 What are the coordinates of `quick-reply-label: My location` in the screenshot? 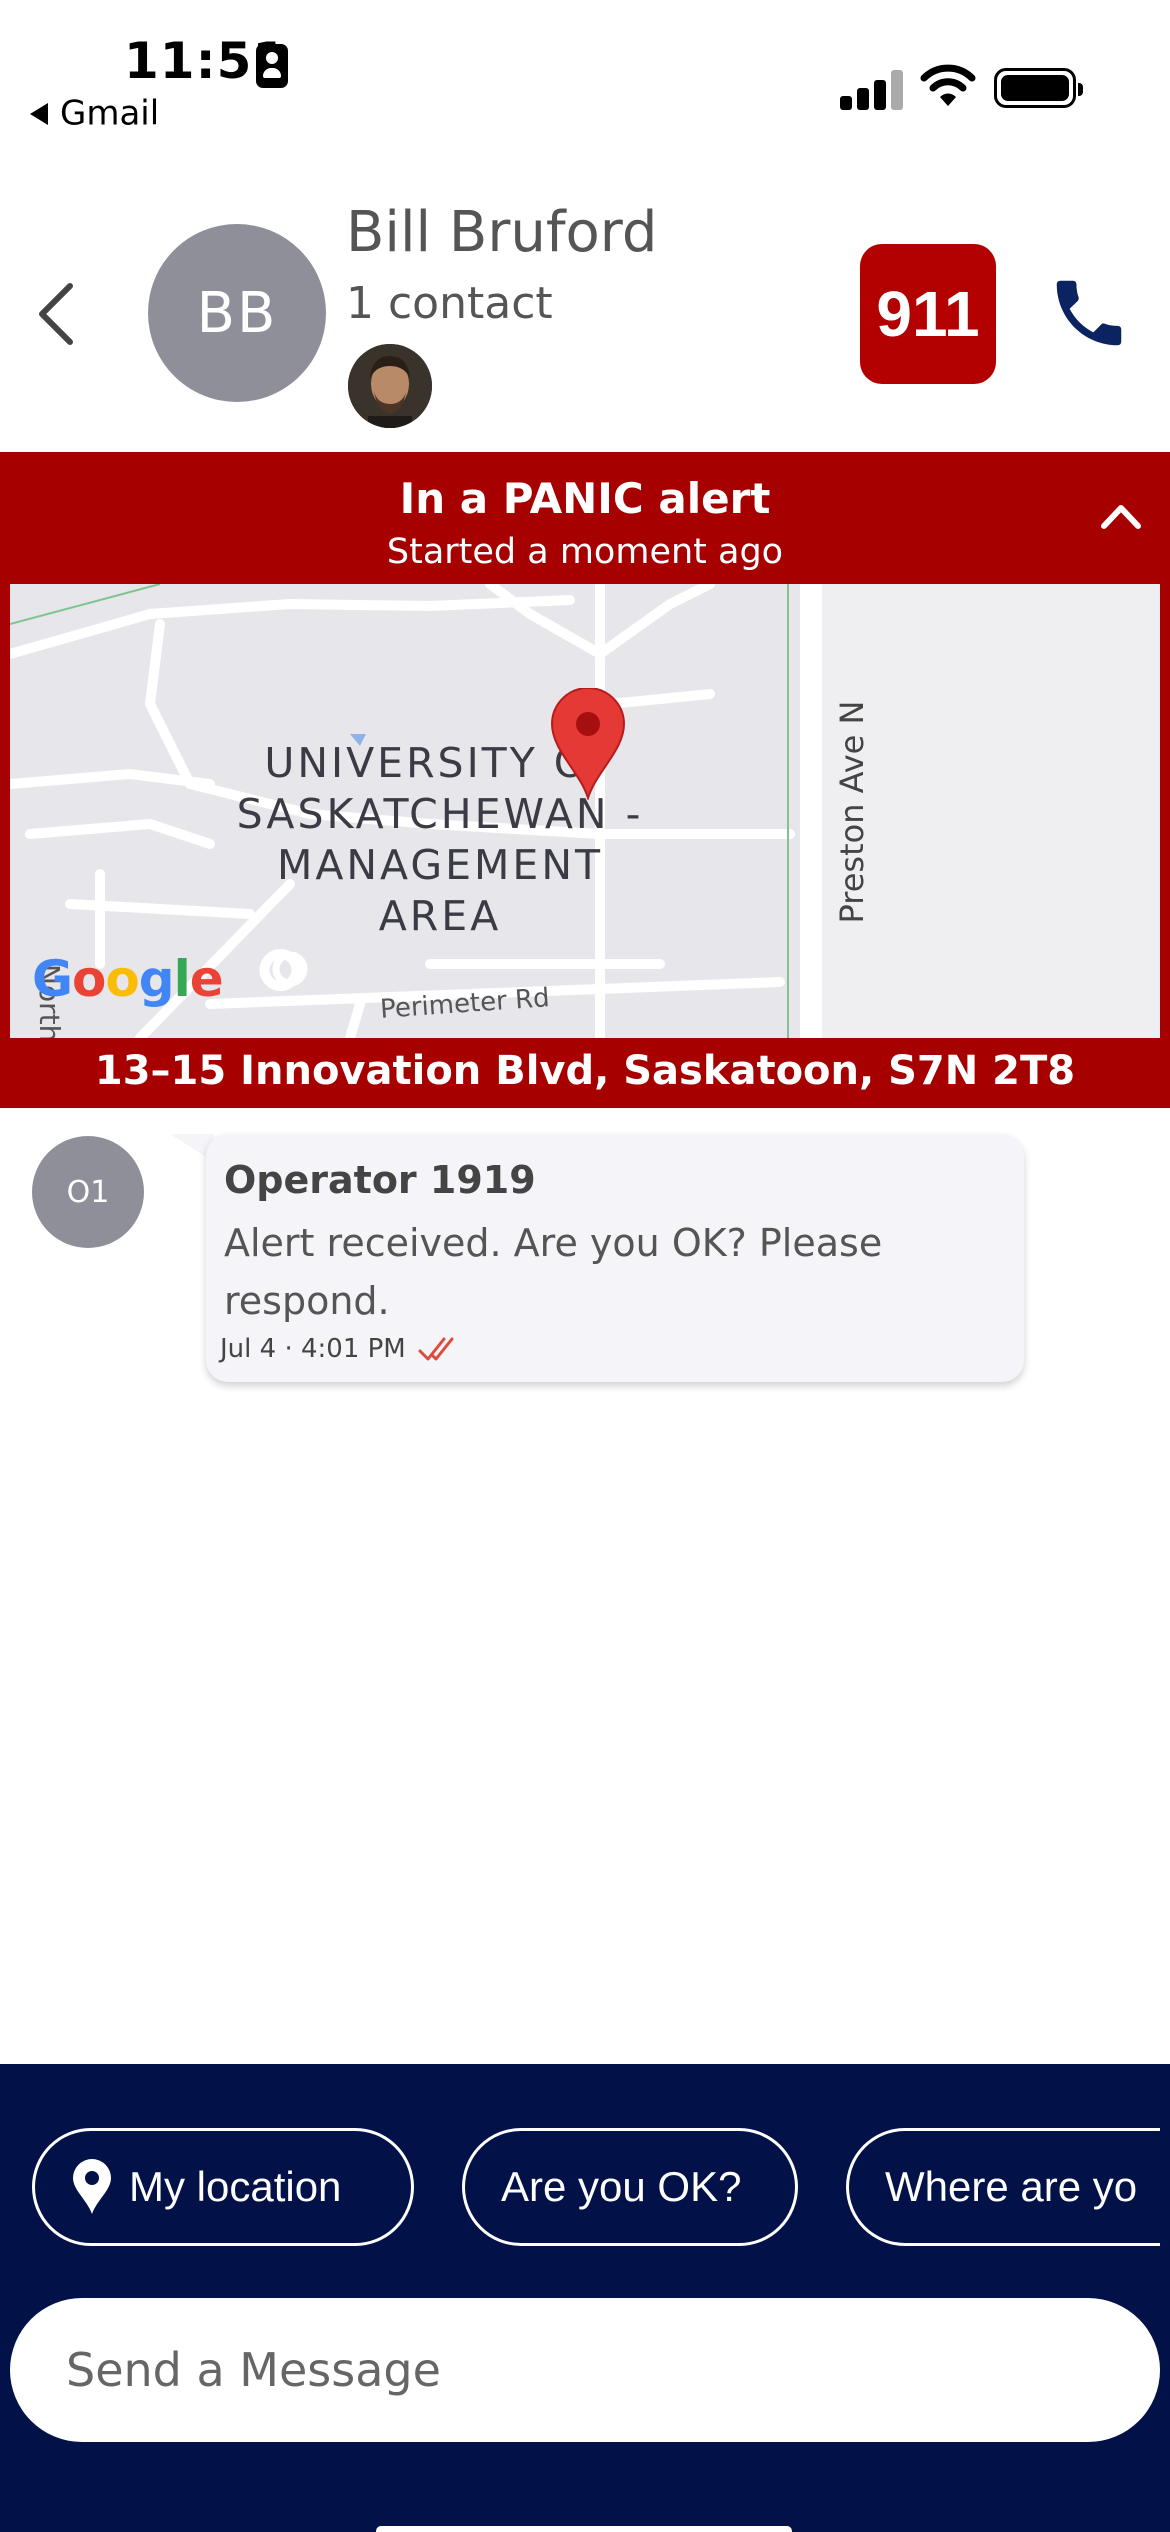 It's located at (235, 2186).